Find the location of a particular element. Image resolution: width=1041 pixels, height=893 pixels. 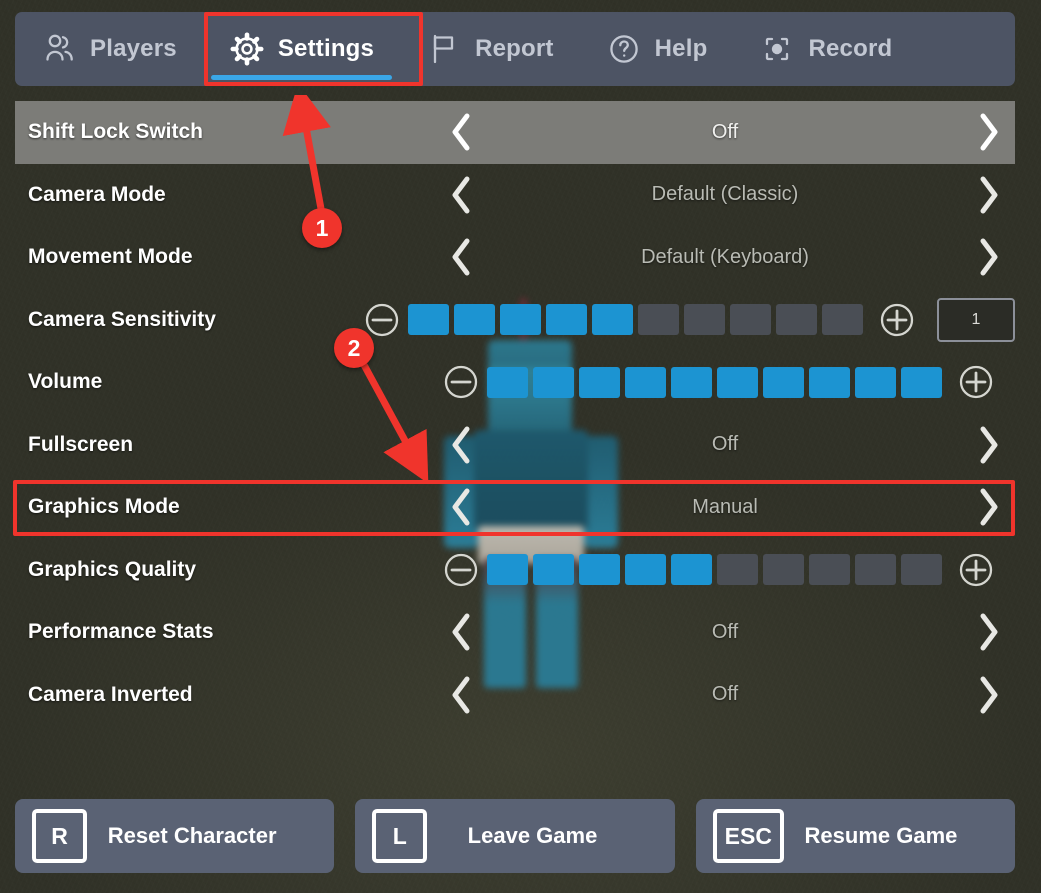

row-label-shift-lock-switch: Shift Lock Switch is located at coordinates (116, 132).